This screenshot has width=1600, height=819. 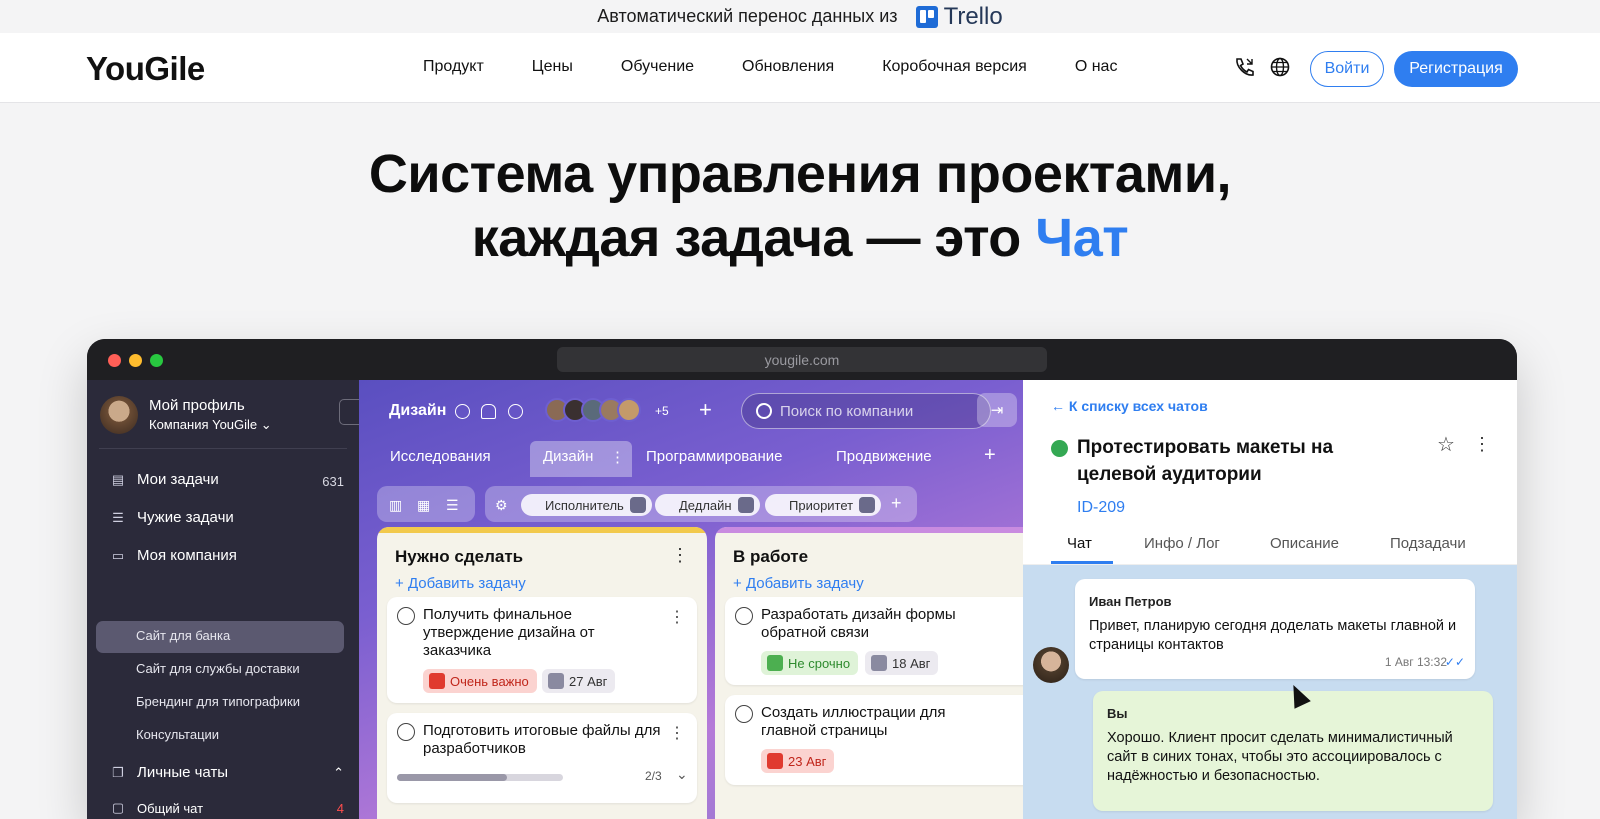 I want to click on search-input: Поиск по компании, so click(x=866, y=411).